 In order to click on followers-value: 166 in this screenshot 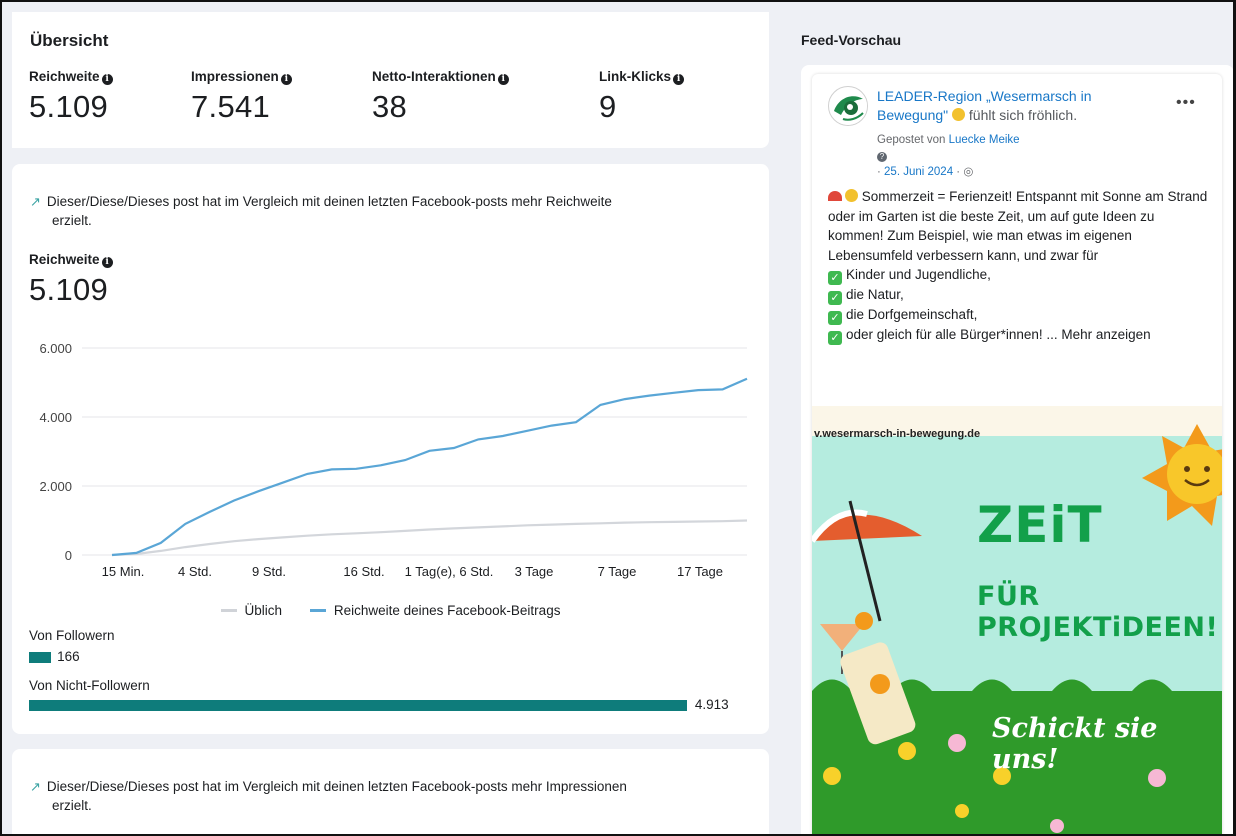, I will do `click(68, 656)`.